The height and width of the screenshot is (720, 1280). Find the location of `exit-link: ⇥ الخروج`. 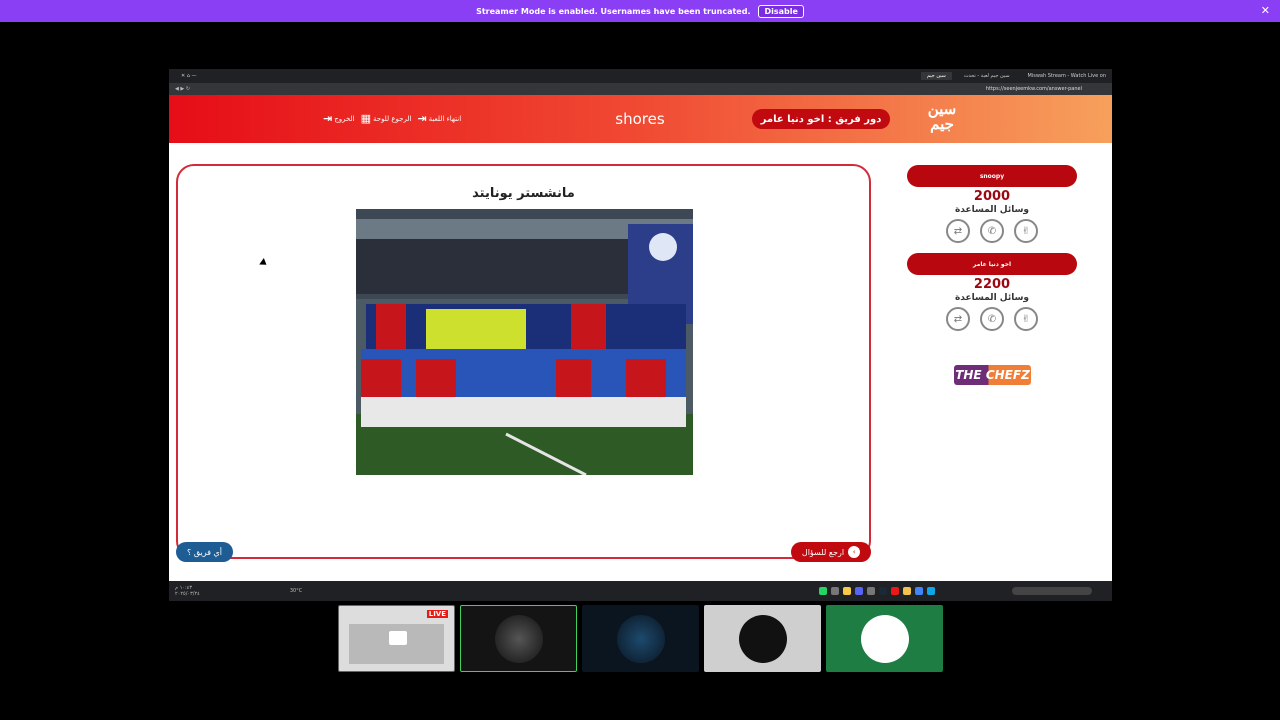

exit-link: ⇥ الخروج is located at coordinates (339, 118).